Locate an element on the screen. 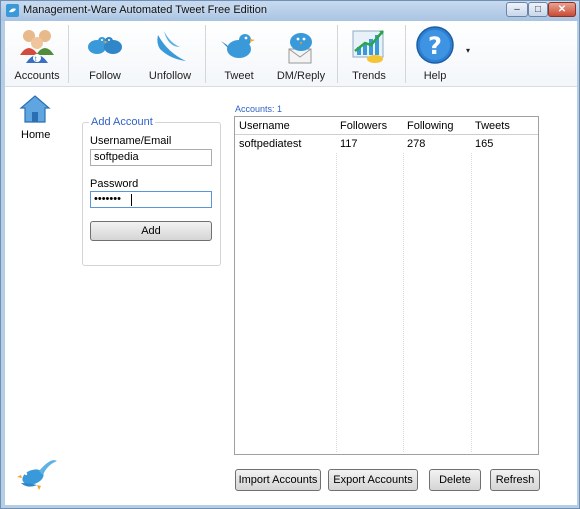 Image resolution: width=580 pixels, height=509 pixels. toolbar-follow-button: Follow is located at coordinates (105, 54).